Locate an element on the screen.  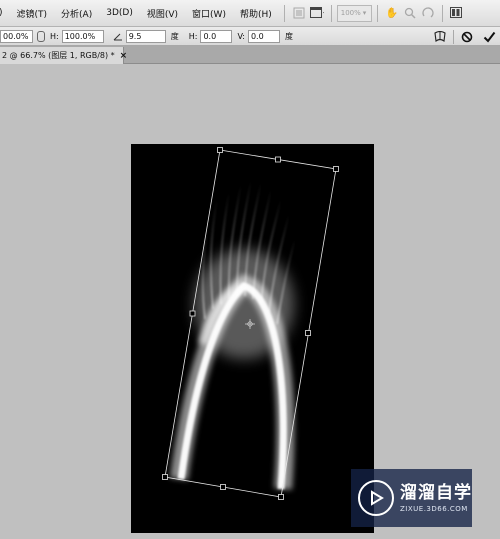
document-tab: 2 @ 66.7% (图层 1, RGB/8) * × is located at coordinates (63, 55).